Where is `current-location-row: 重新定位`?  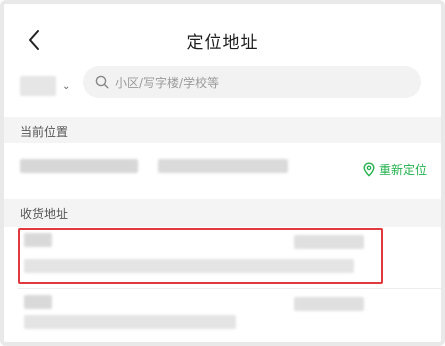 current-location-row: 重新定位 is located at coordinates (222, 167).